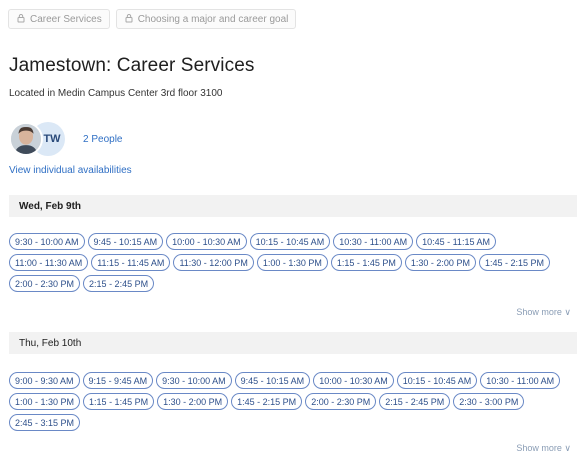  Describe the element at coordinates (543, 448) in the screenshot. I see `show-more-thu: Show more ∨` at that location.